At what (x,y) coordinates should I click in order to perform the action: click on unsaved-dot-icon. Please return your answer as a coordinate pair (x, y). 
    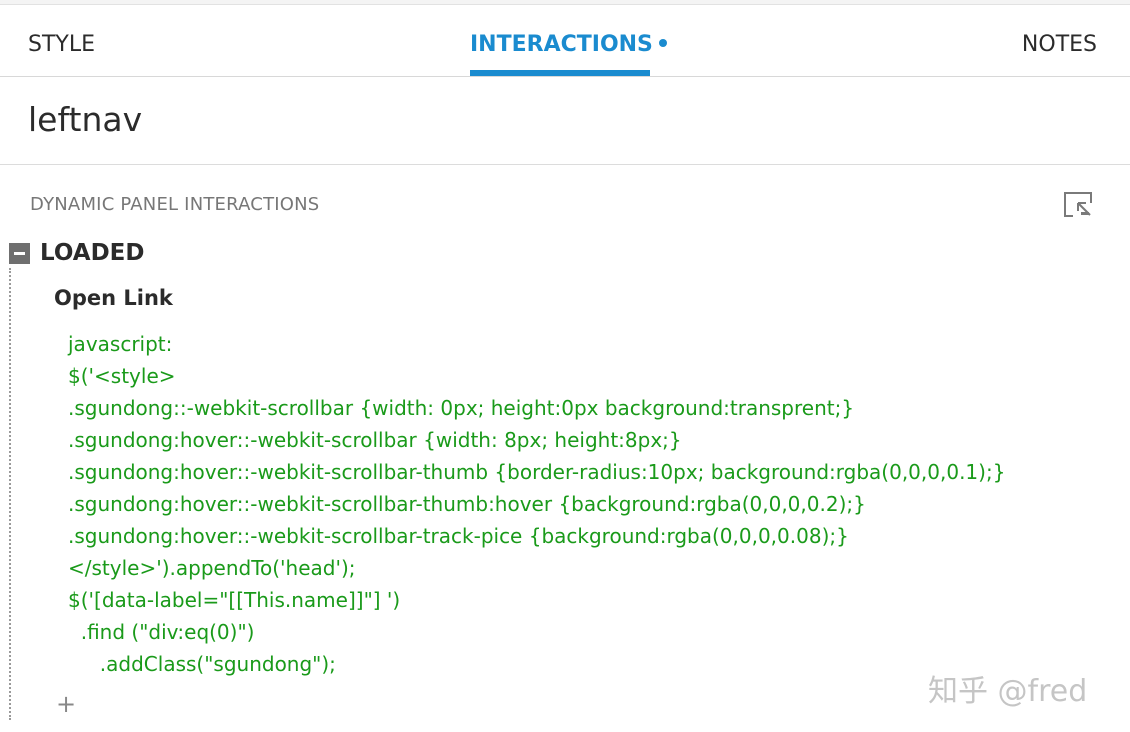
    Looking at the image, I should click on (662, 43).